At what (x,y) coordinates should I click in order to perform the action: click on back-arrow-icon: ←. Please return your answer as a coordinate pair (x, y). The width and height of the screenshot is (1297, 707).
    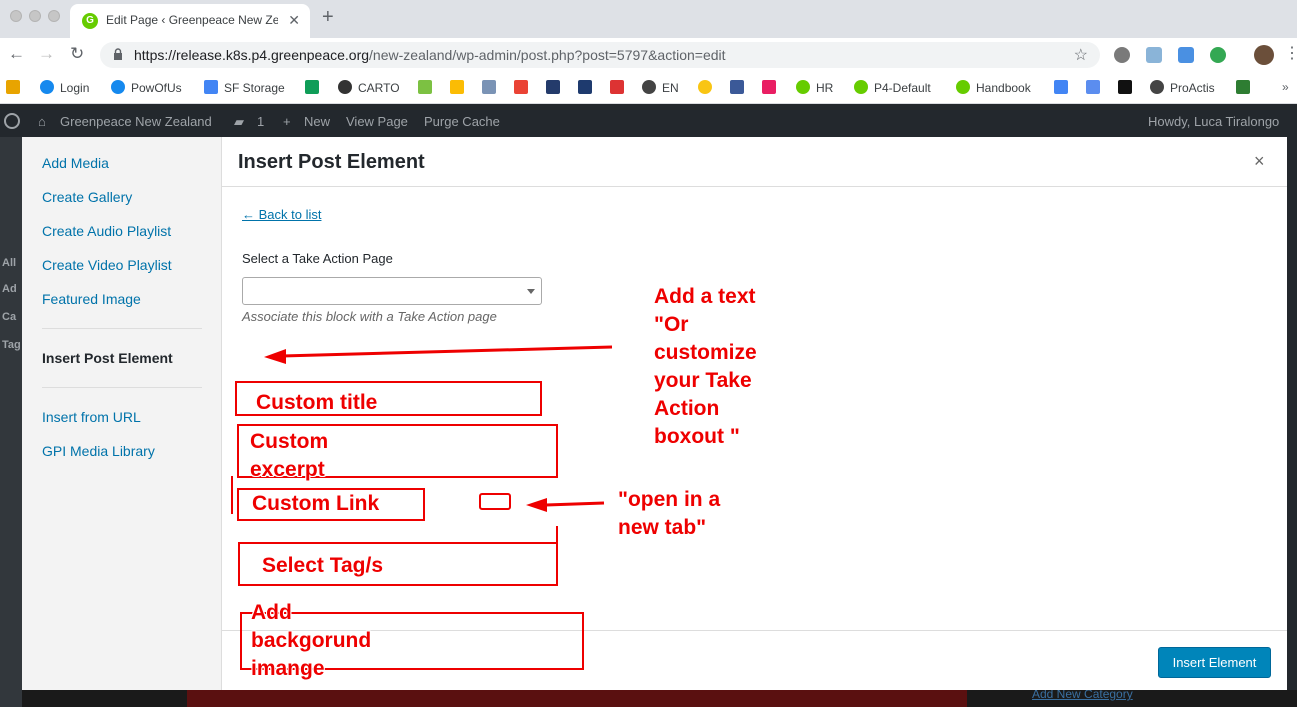
    Looking at the image, I should click on (16, 54).